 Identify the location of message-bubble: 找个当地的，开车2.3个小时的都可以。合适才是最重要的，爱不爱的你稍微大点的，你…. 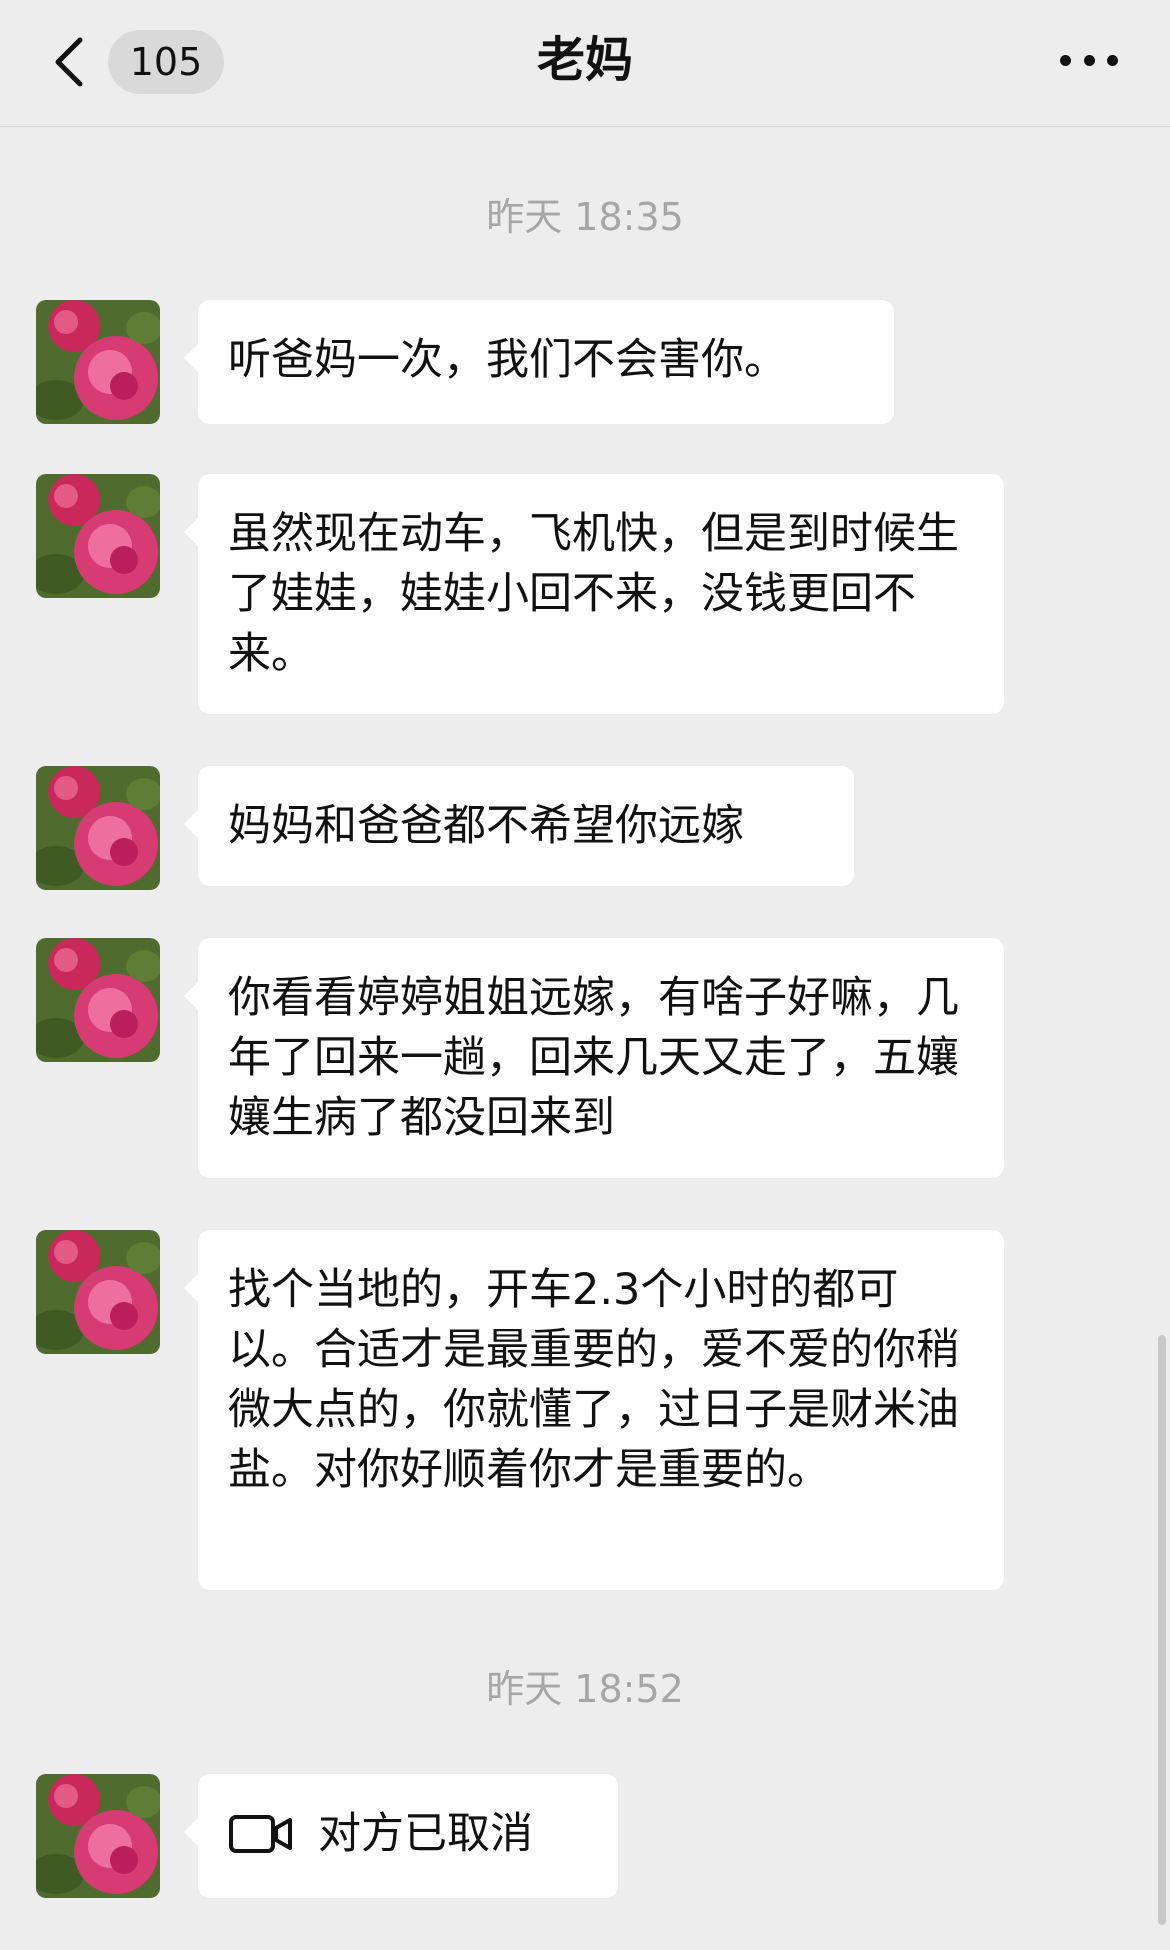
(594, 1410).